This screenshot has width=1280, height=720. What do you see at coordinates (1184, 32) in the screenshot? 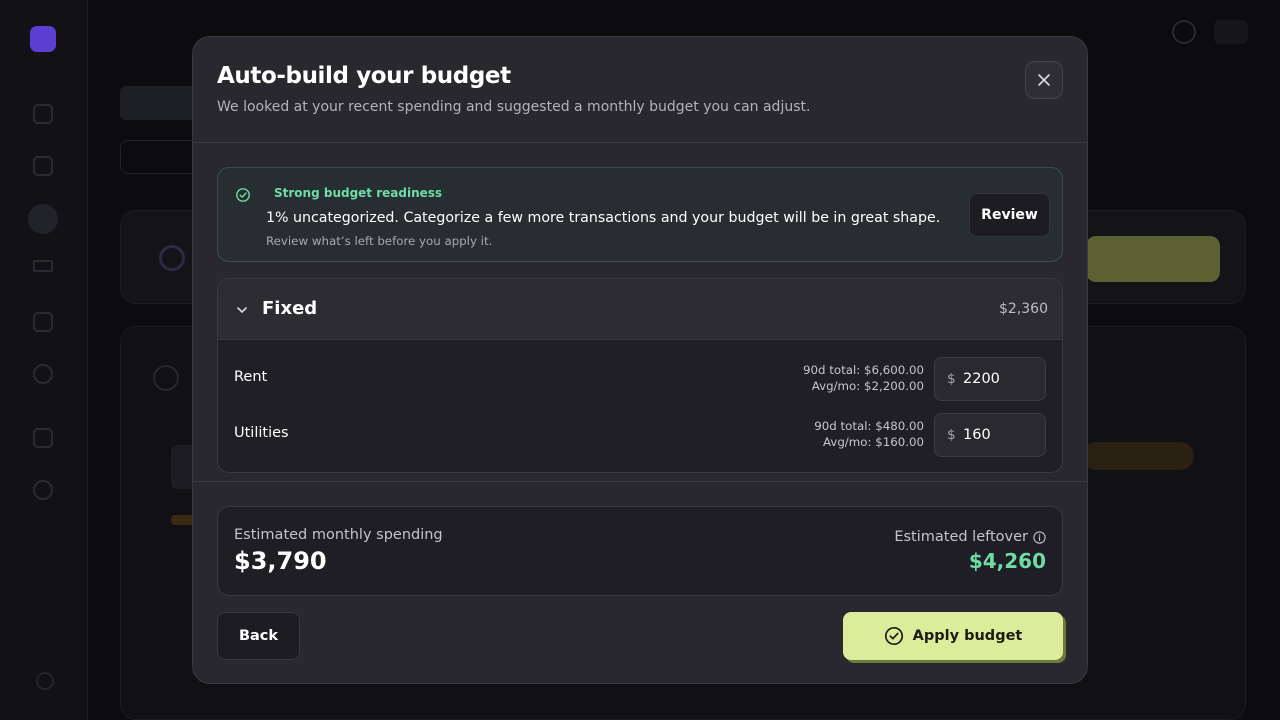
I see `notification-icon` at bounding box center [1184, 32].